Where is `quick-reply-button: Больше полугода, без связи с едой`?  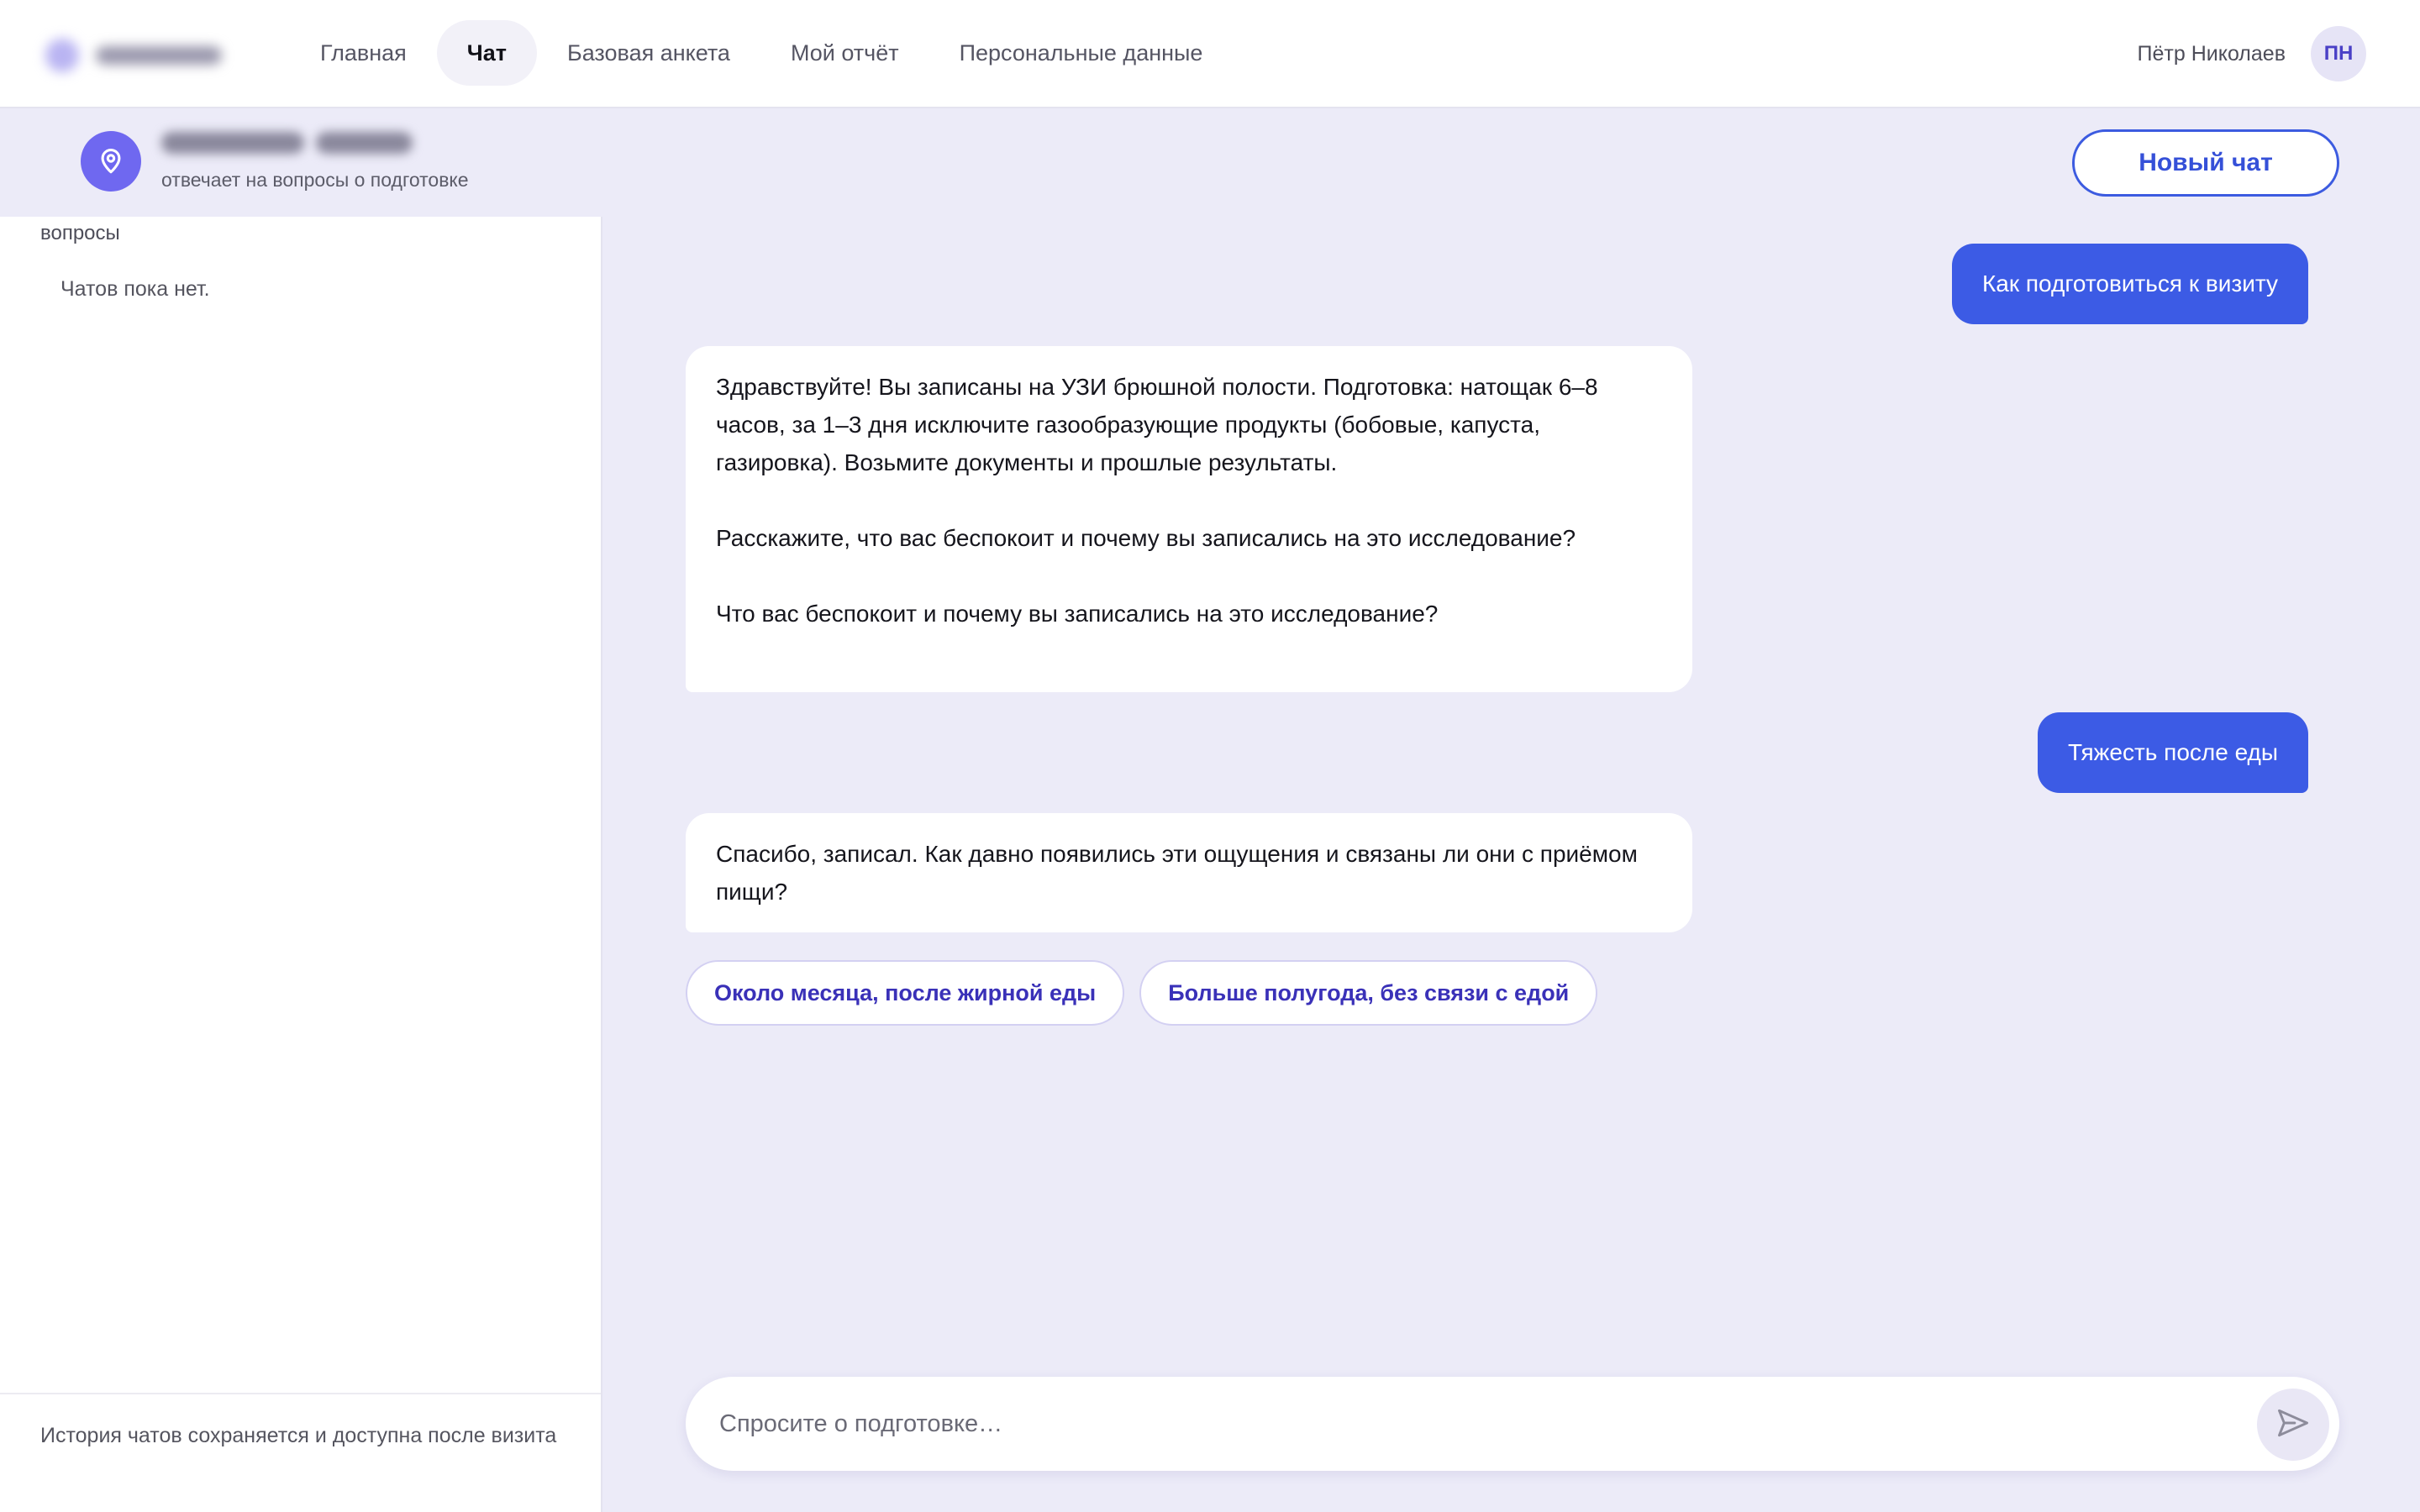
quick-reply-button: Больше полугода, без связи с едой is located at coordinates (1368, 993).